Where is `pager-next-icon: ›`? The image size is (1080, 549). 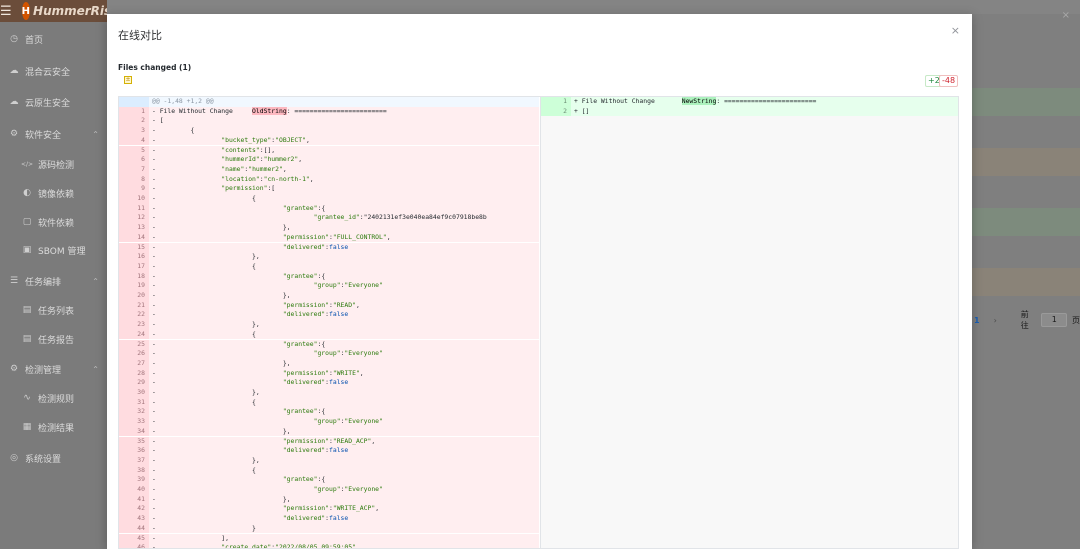 pager-next-icon: › is located at coordinates (995, 320).